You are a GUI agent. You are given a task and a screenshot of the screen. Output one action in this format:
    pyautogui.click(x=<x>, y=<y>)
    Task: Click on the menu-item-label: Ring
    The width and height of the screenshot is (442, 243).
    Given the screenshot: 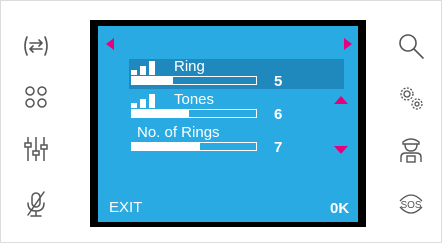 What is the action you would take?
    pyautogui.click(x=189, y=66)
    